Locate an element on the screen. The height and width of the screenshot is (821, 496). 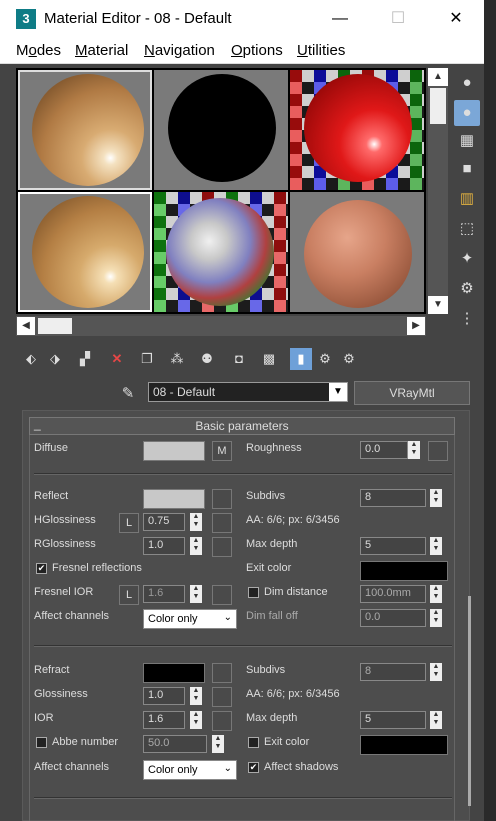
show-end-result-icon: ▮ is located at coordinates (301, 359).